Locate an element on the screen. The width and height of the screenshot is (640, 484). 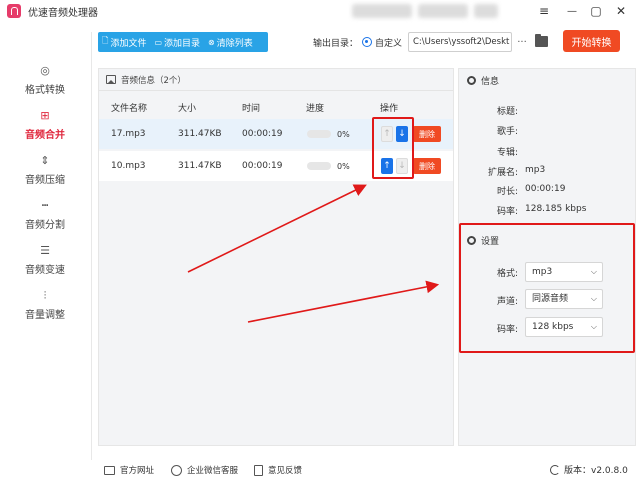
annotation-arrows is located at coordinates (313, 253).